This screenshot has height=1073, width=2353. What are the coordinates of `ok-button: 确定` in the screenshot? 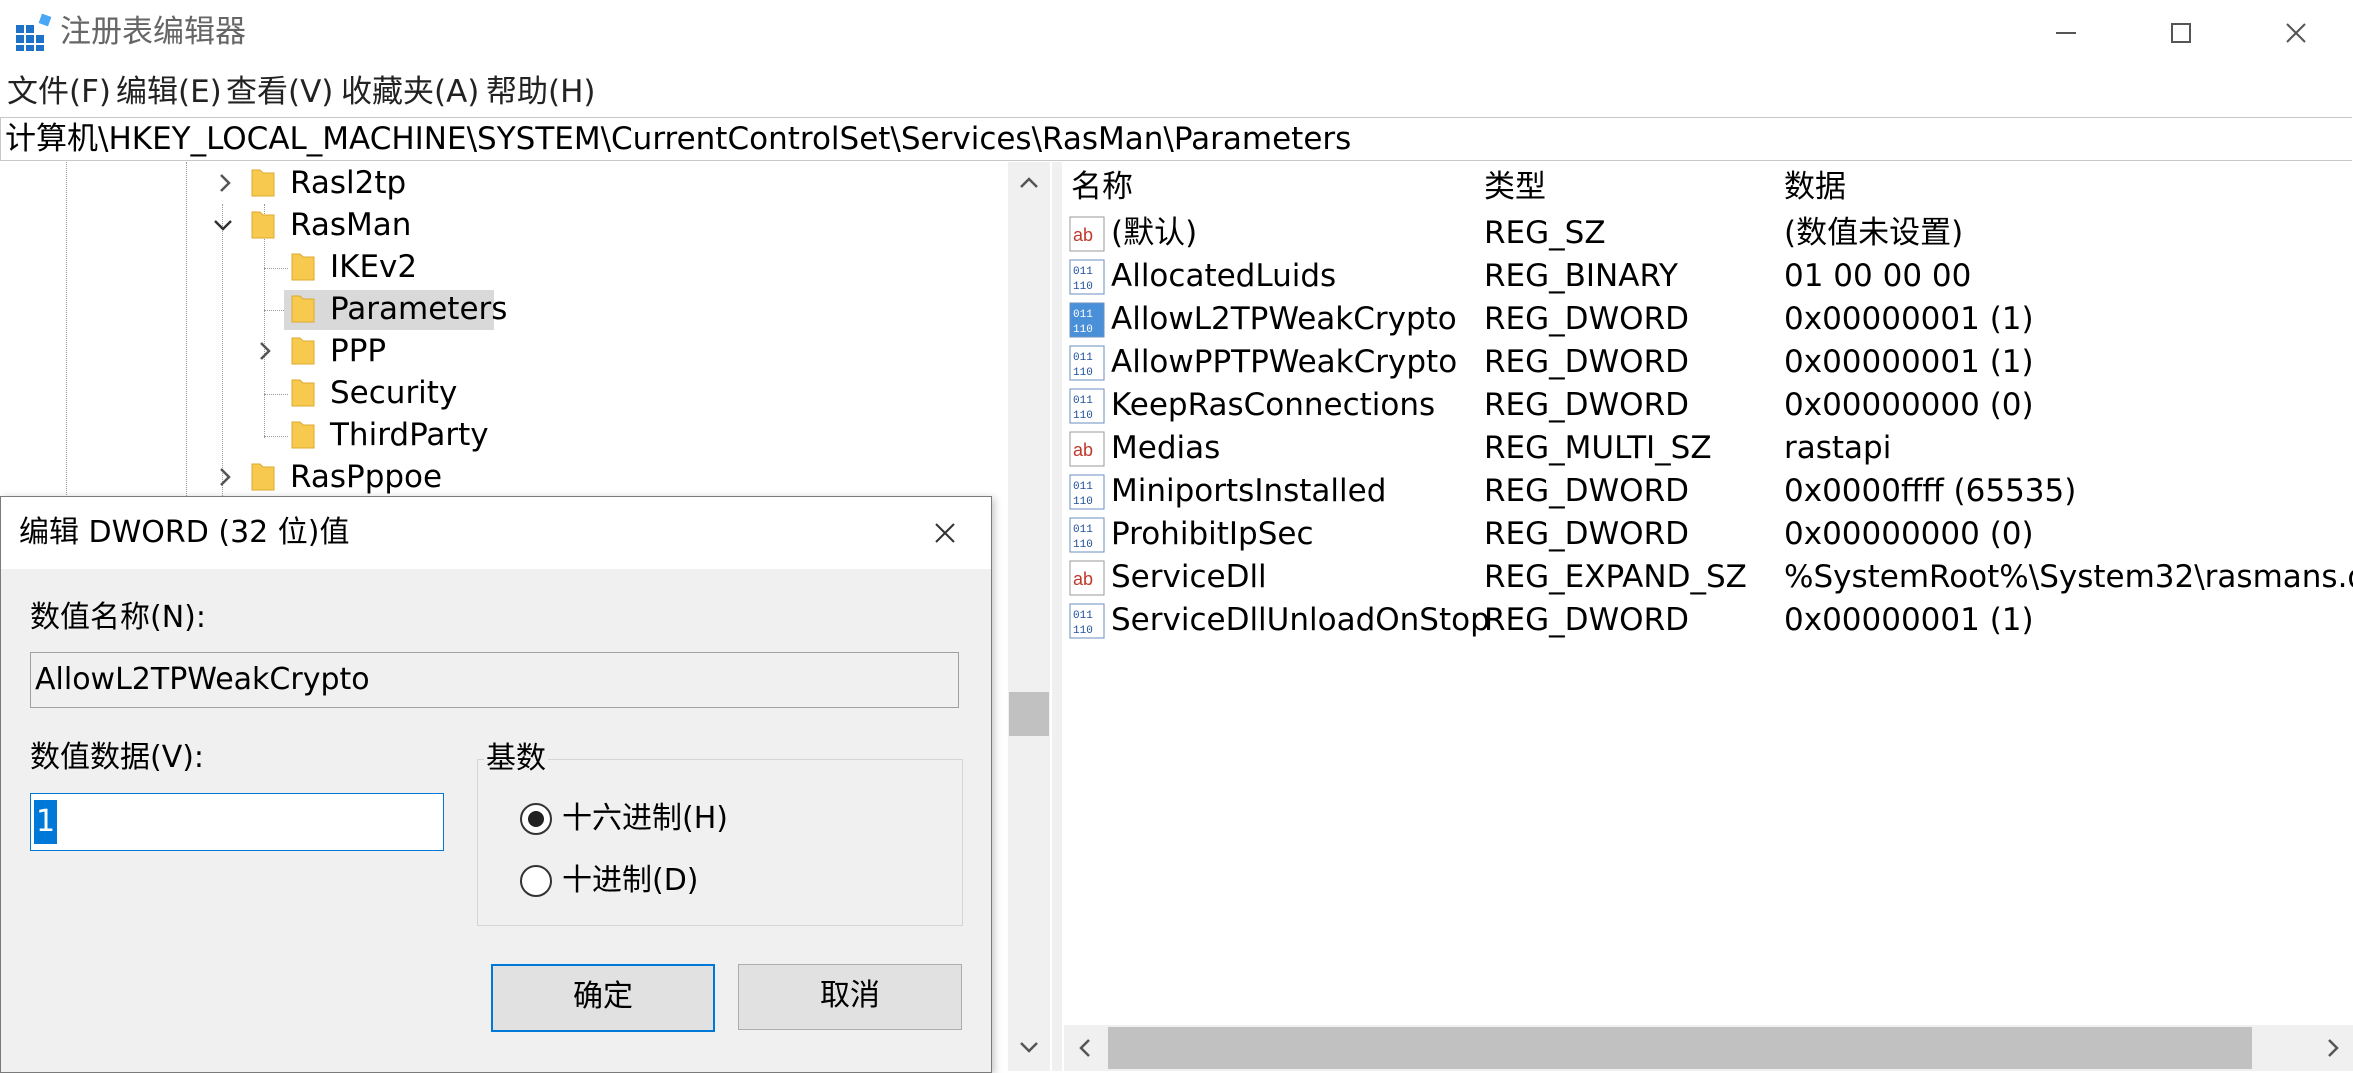 It's located at (603, 998).